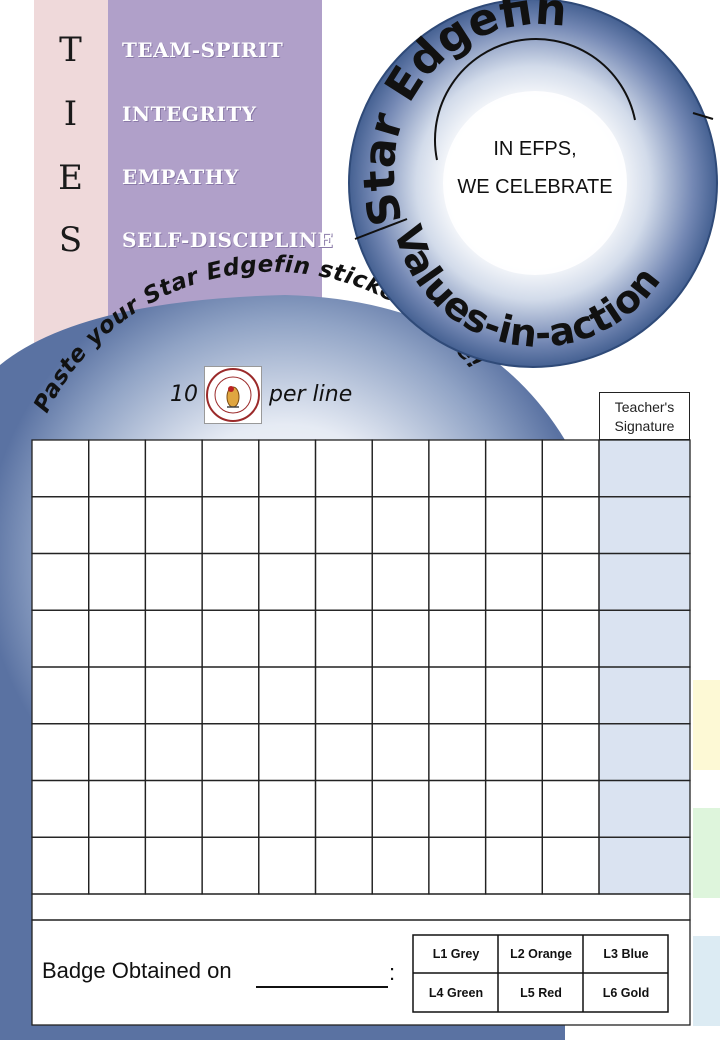 Image resolution: width=720 pixels, height=1040 pixels. What do you see at coordinates (541, 954) in the screenshot?
I see `level-l2: L2 Orange` at bounding box center [541, 954].